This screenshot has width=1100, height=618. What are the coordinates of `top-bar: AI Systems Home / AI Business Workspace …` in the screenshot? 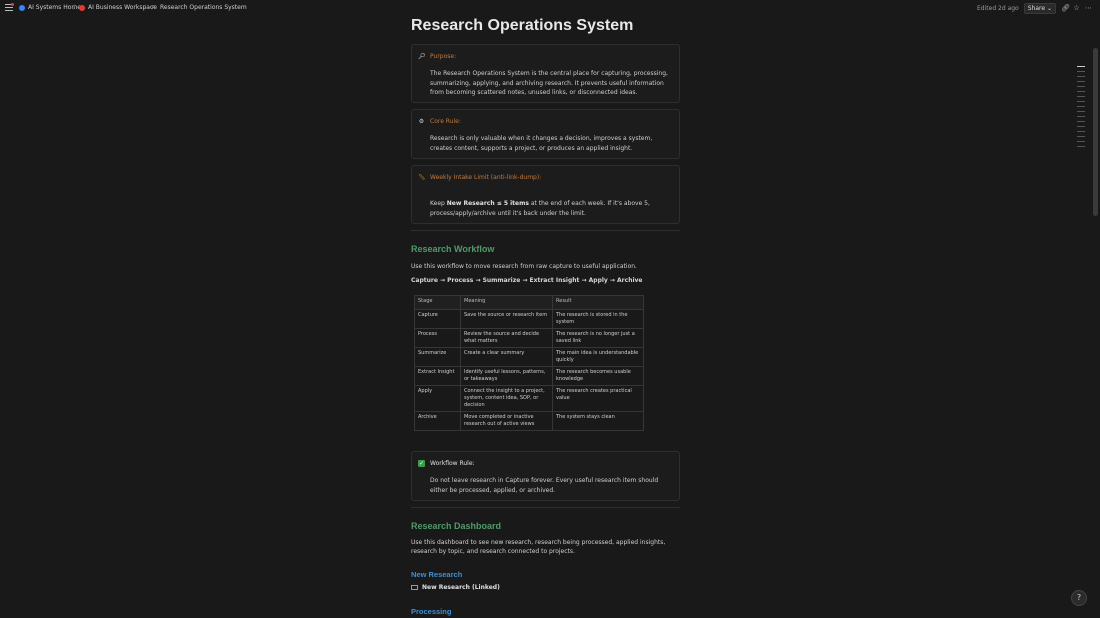 It's located at (550, 8).